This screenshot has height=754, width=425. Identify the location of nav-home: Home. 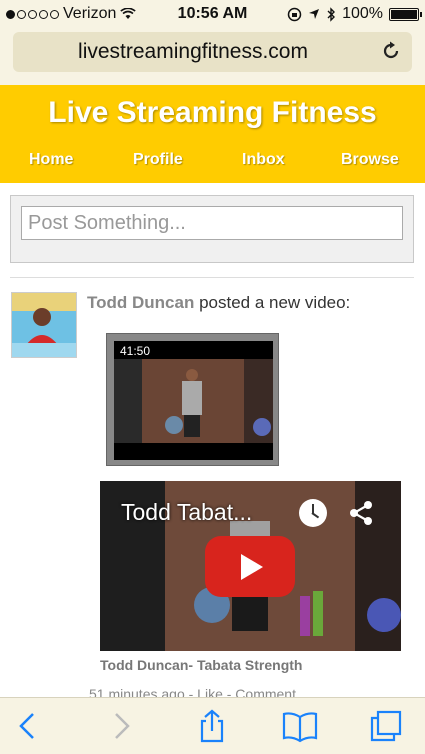
(51, 160).